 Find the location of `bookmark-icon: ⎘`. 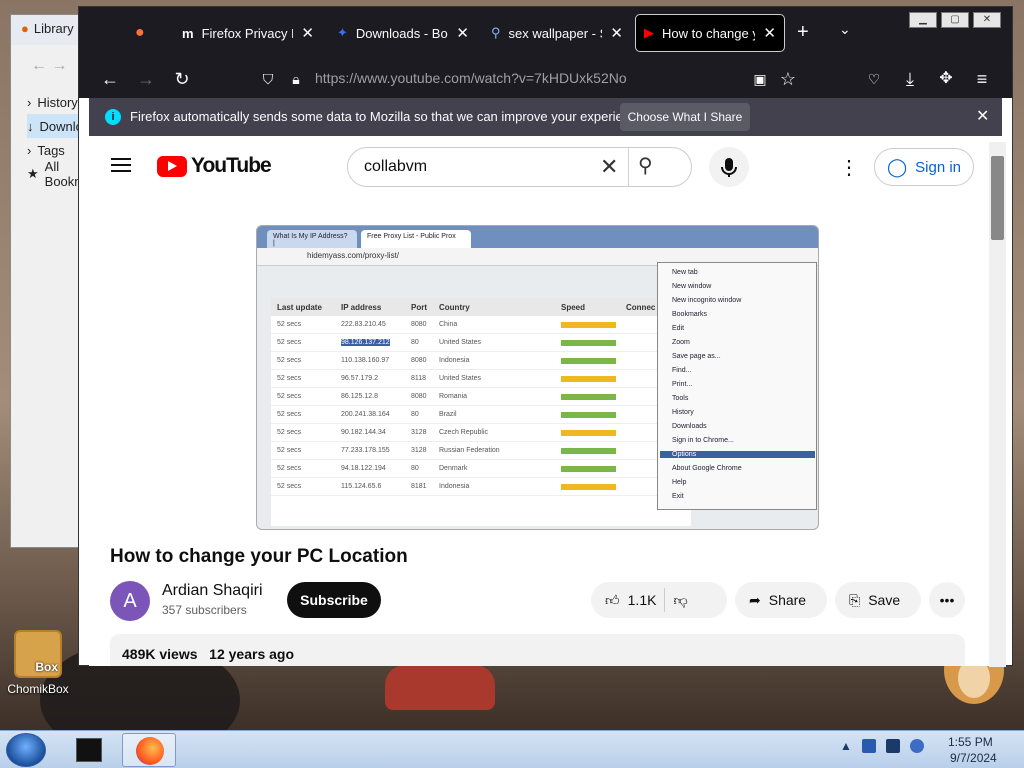

bookmark-icon: ⎘ is located at coordinates (855, 599).